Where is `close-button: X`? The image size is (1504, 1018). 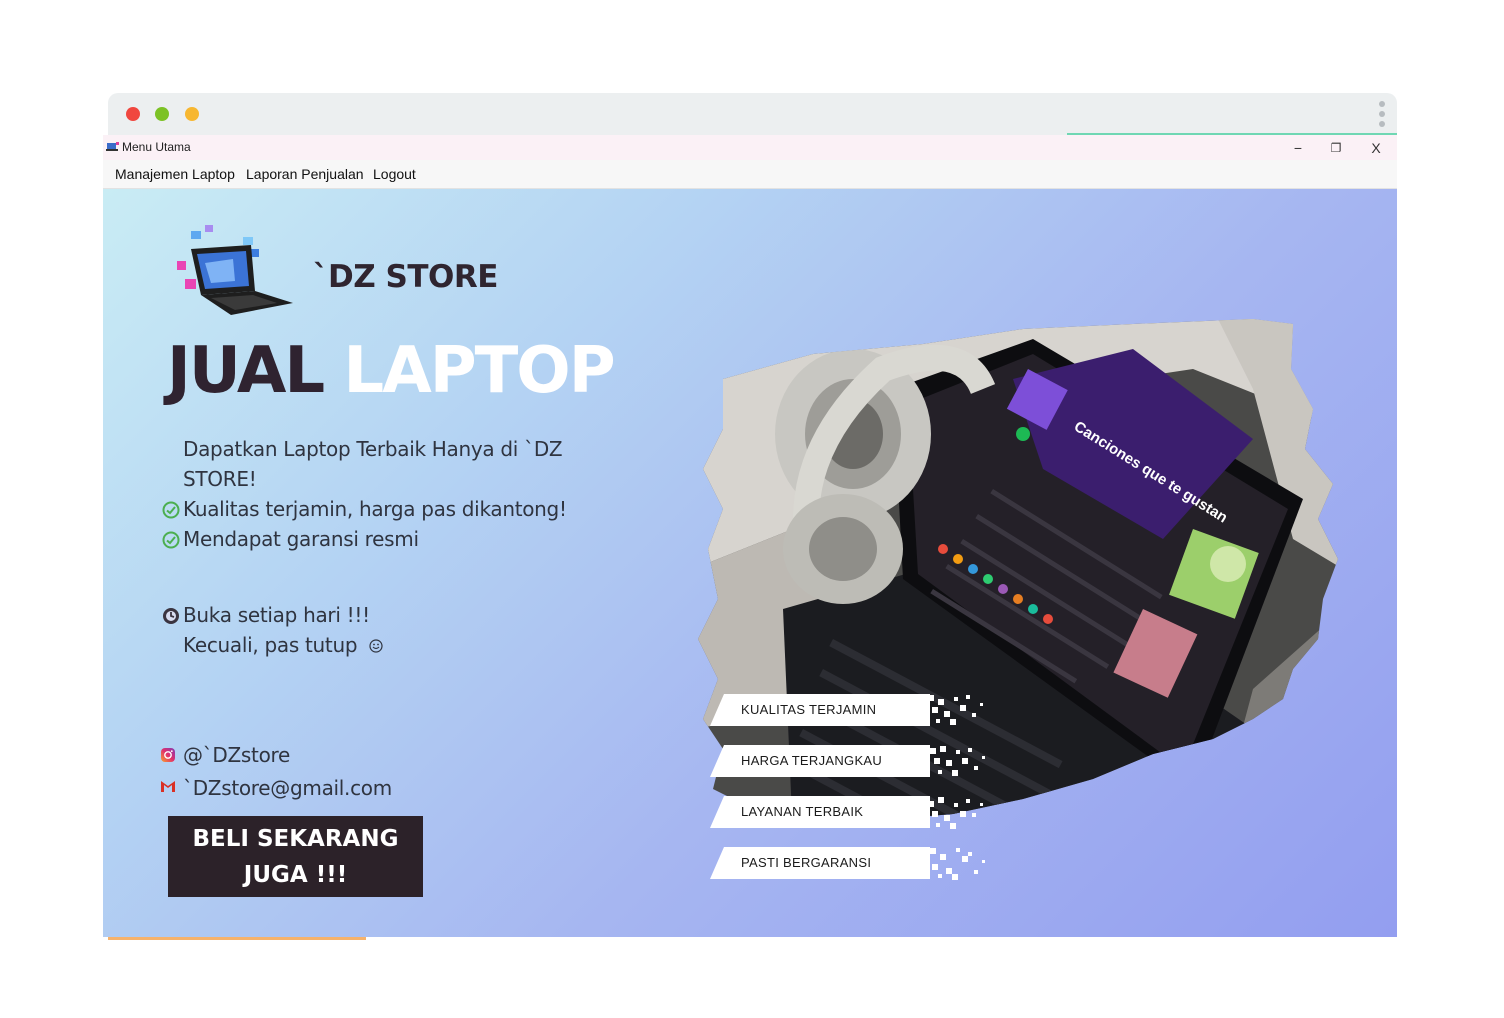 close-button: X is located at coordinates (1376, 148).